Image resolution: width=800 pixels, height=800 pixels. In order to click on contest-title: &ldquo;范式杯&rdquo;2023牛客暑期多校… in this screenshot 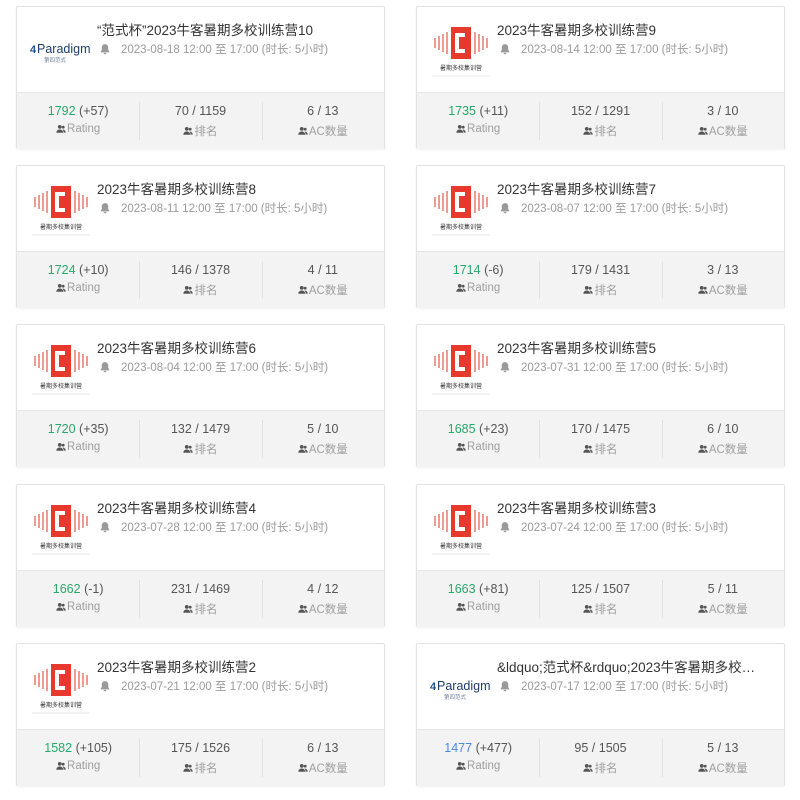, I will do `click(637, 666)`.